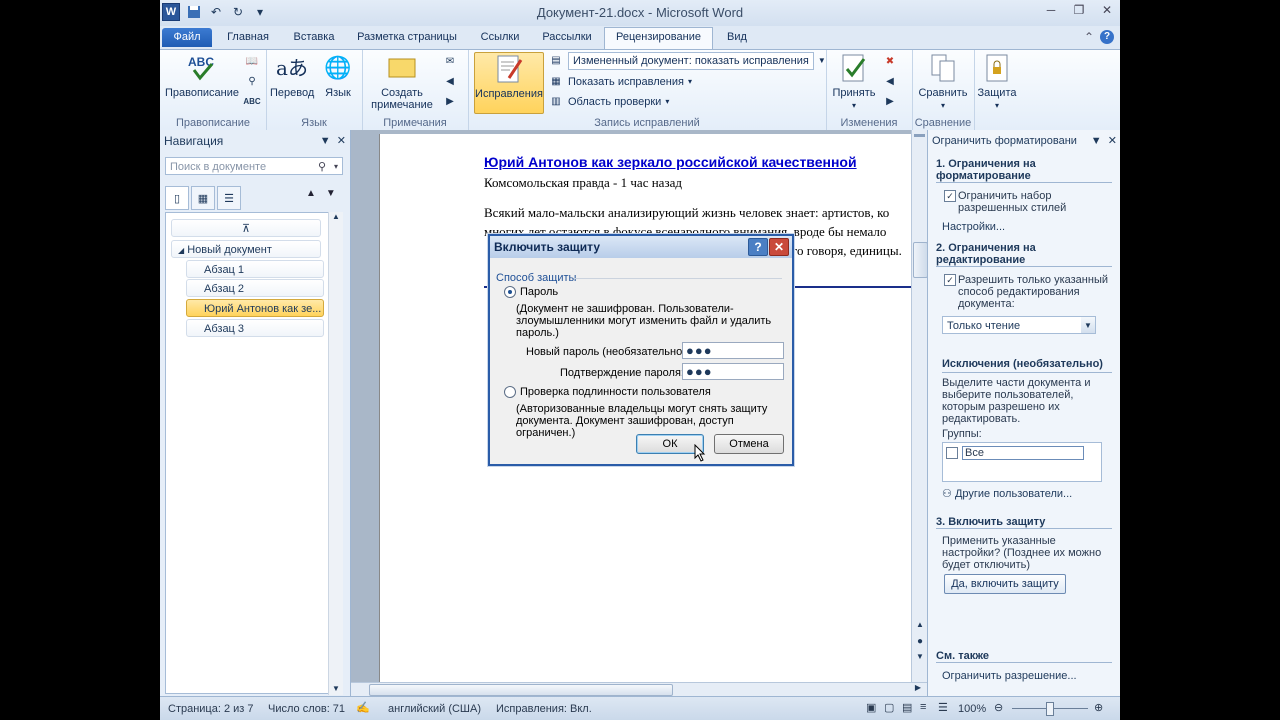  I want to click on compare-button: Сравнить ▾, so click(943, 82).